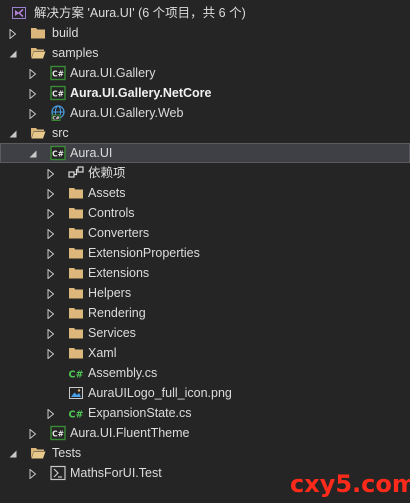 The image size is (410, 503). What do you see at coordinates (205, 113) in the screenshot?
I see `tree-item-gallery-web: C# Aura.UI.Gallery.Web` at bounding box center [205, 113].